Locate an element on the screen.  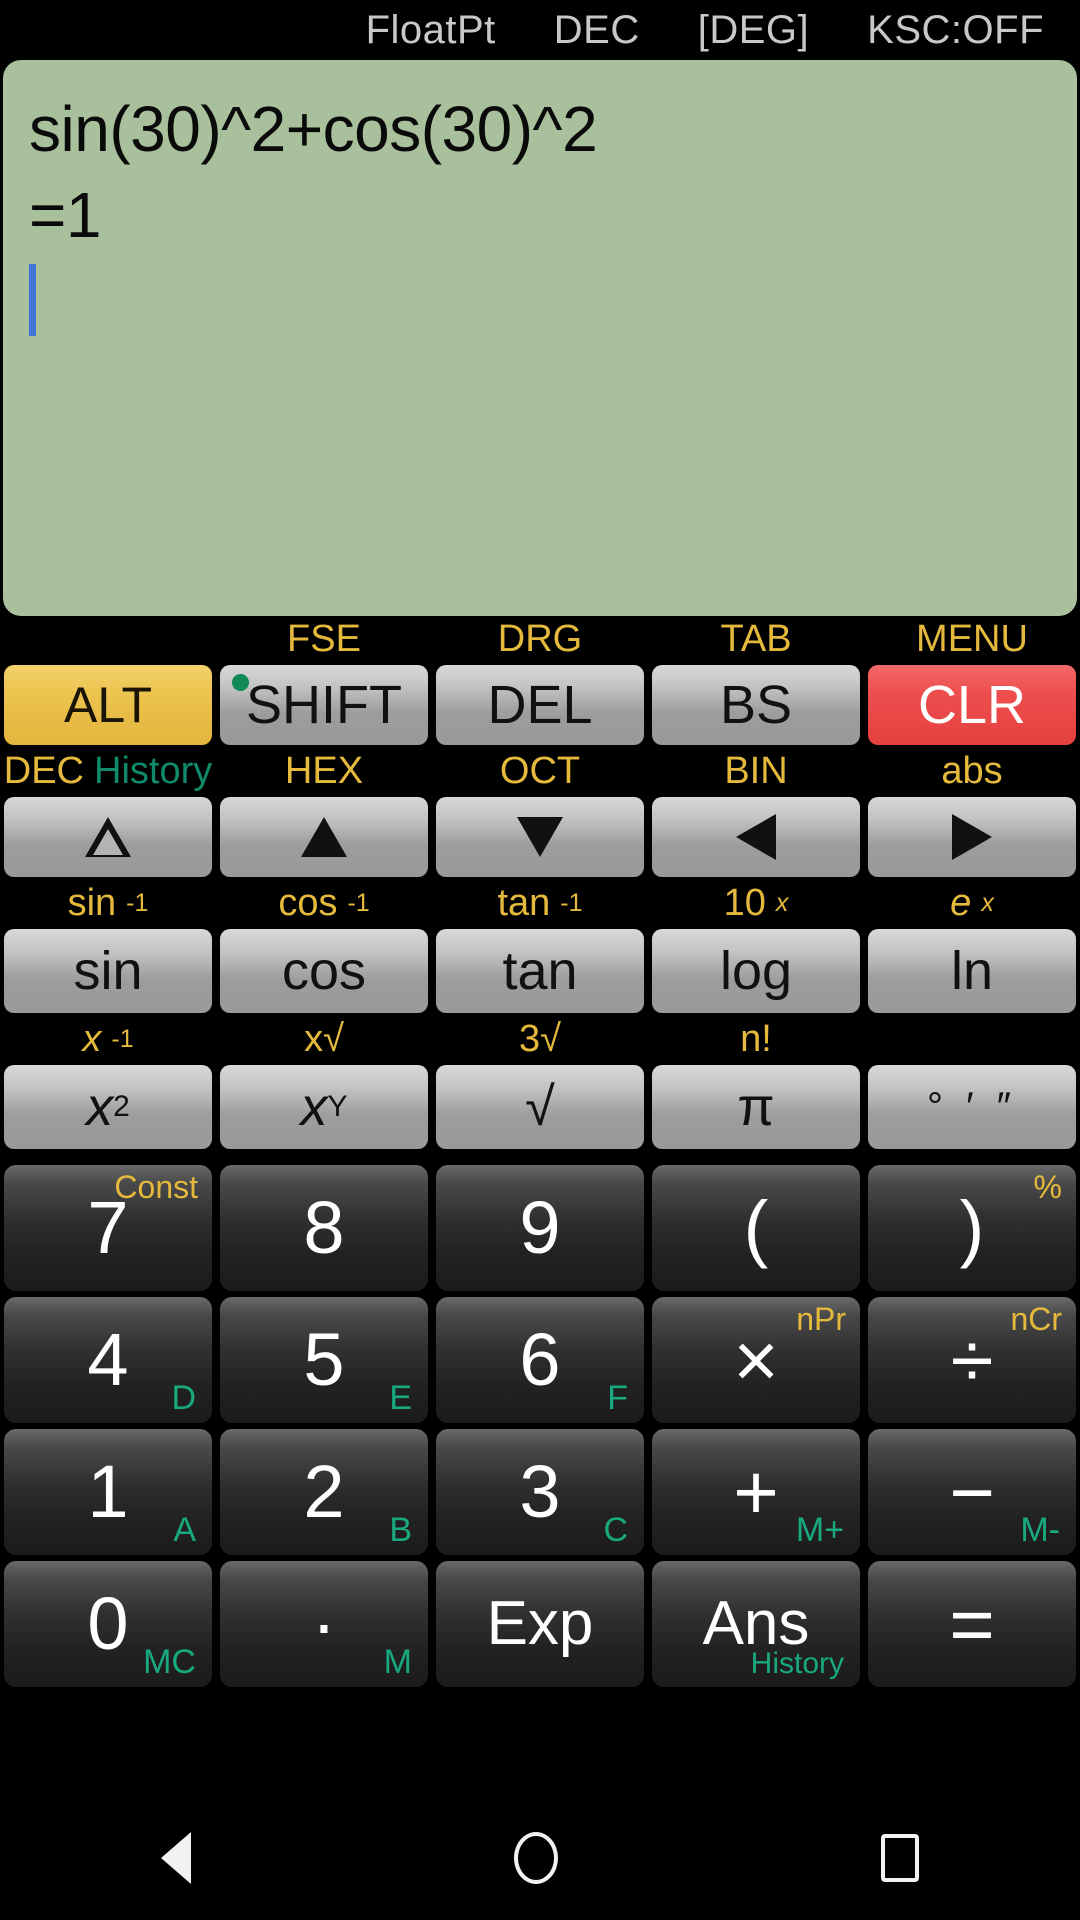
status-number-format: FloatPt is located at coordinates (430, 29).